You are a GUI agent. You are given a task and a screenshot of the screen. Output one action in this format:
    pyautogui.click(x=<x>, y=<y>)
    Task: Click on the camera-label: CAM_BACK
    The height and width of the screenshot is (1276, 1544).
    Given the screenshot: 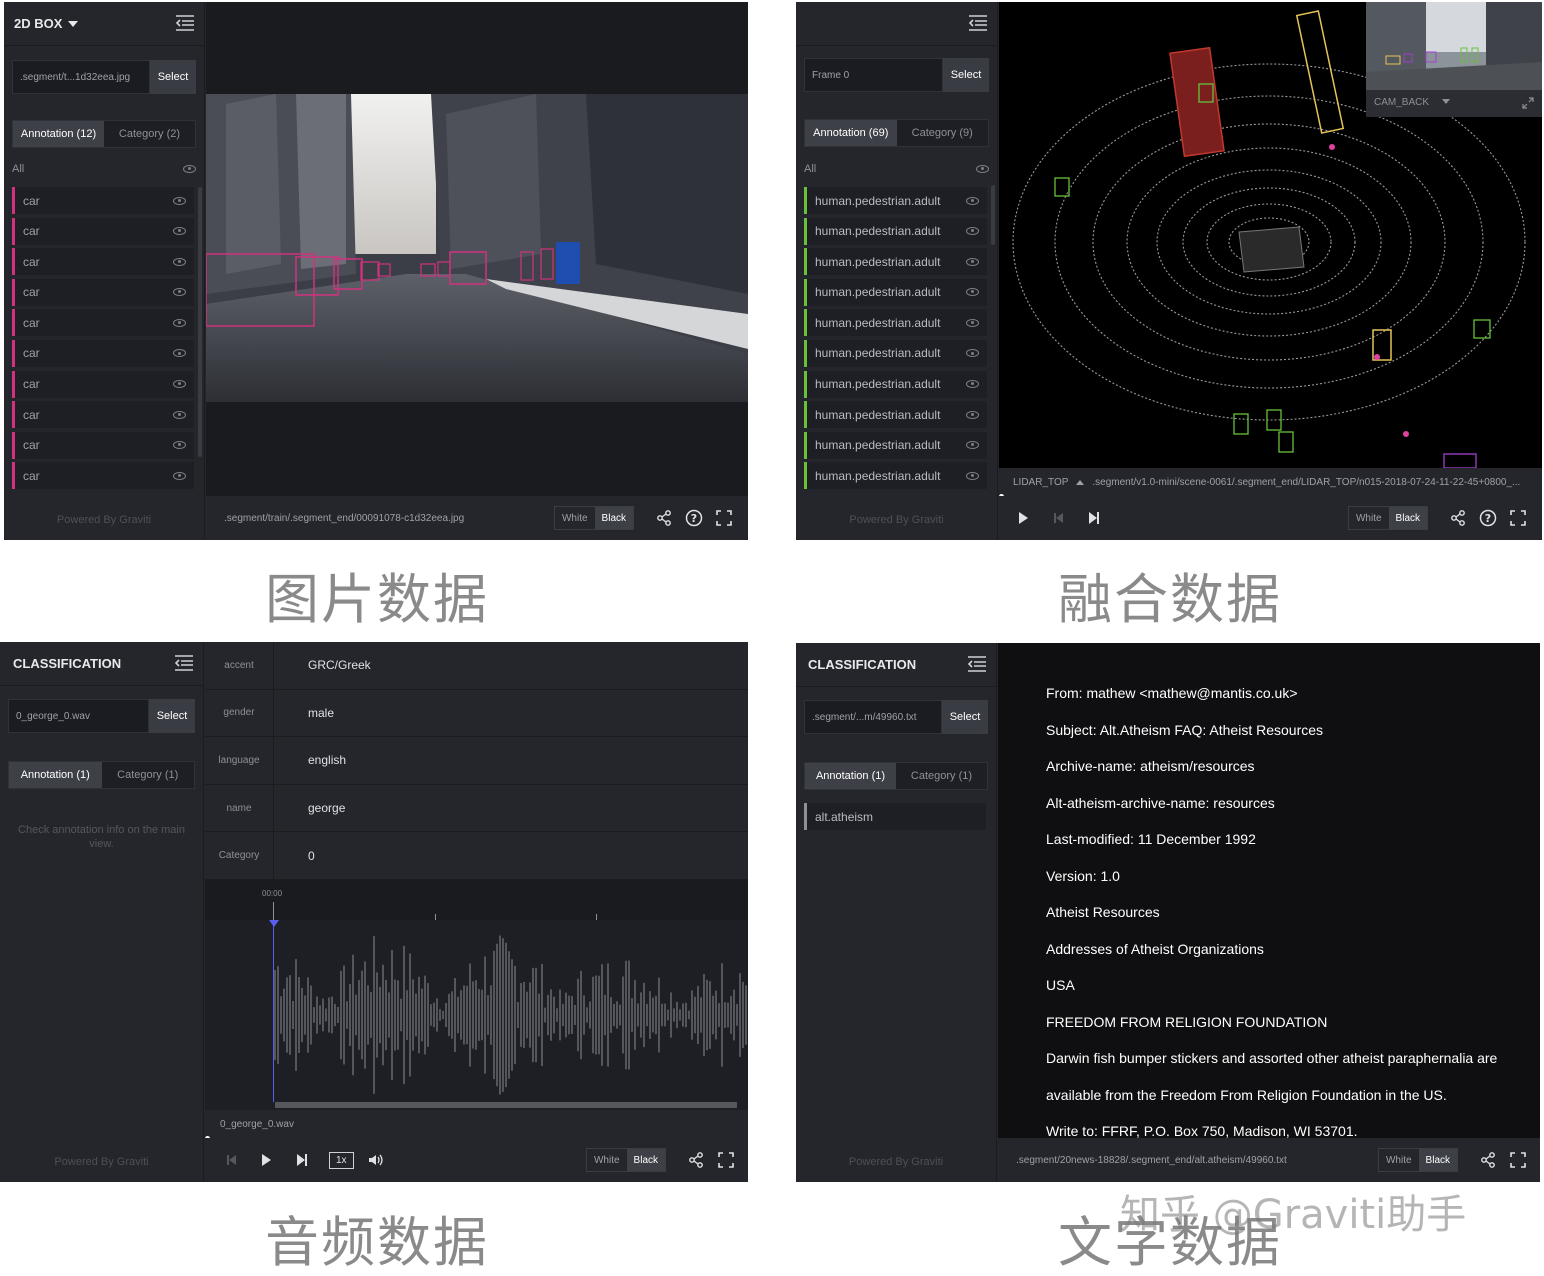 What is the action you would take?
    pyautogui.click(x=1401, y=102)
    